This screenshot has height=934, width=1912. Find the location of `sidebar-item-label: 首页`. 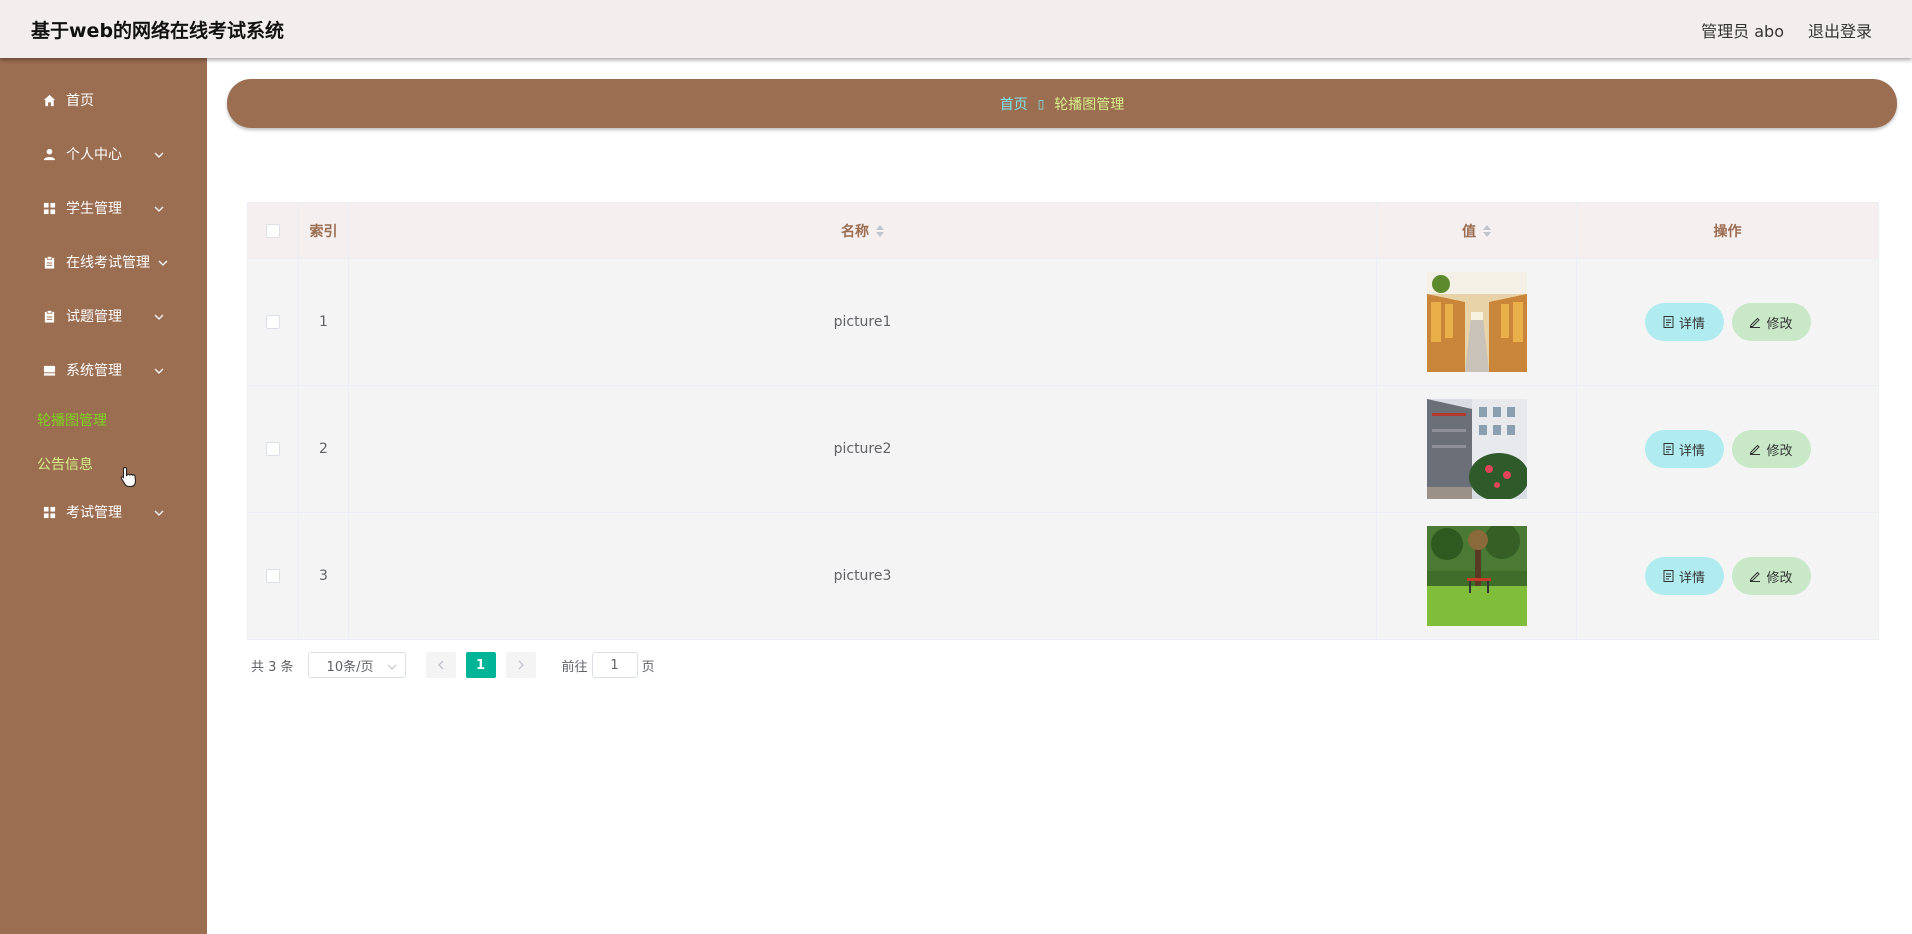

sidebar-item-label: 首页 is located at coordinates (80, 101).